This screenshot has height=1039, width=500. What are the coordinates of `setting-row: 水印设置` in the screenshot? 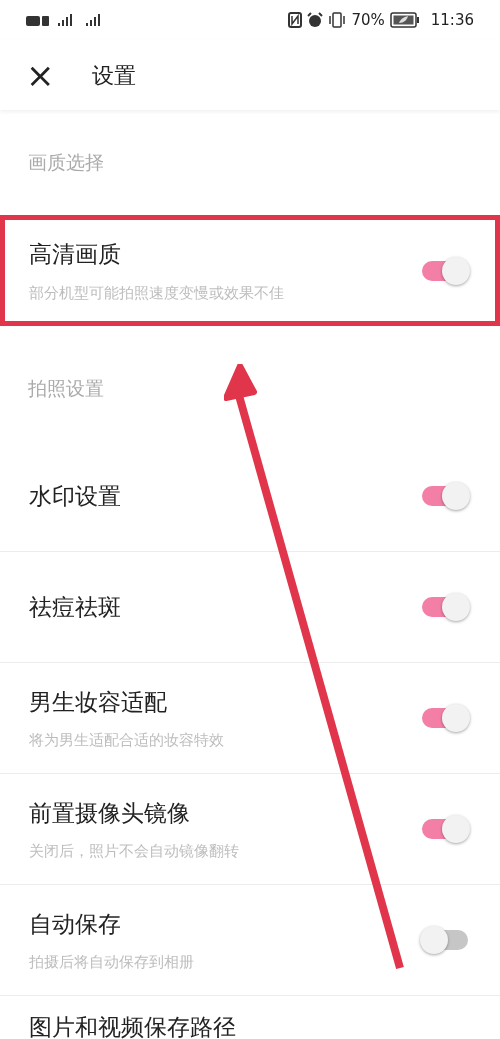 It's located at (250, 496).